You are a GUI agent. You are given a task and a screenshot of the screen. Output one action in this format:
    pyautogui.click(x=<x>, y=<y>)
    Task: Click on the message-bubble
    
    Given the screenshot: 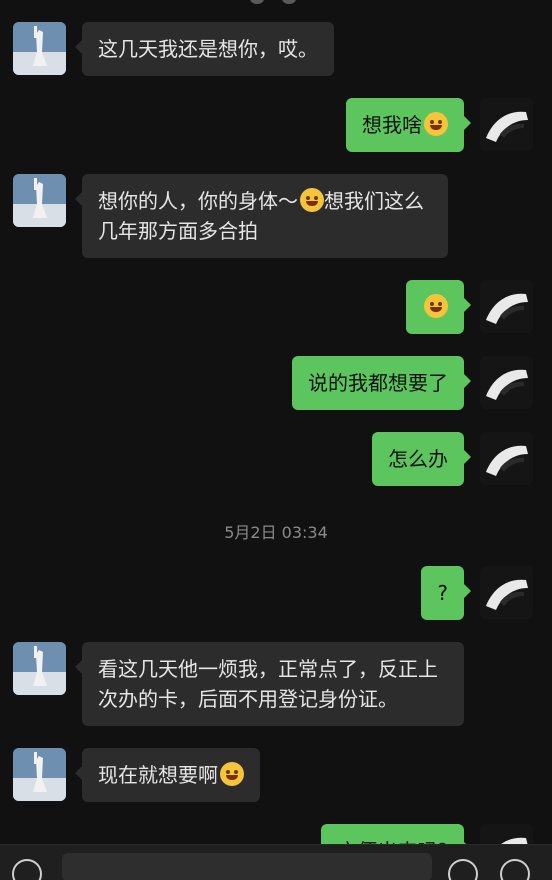 What is the action you would take?
    pyautogui.click(x=438, y=307)
    